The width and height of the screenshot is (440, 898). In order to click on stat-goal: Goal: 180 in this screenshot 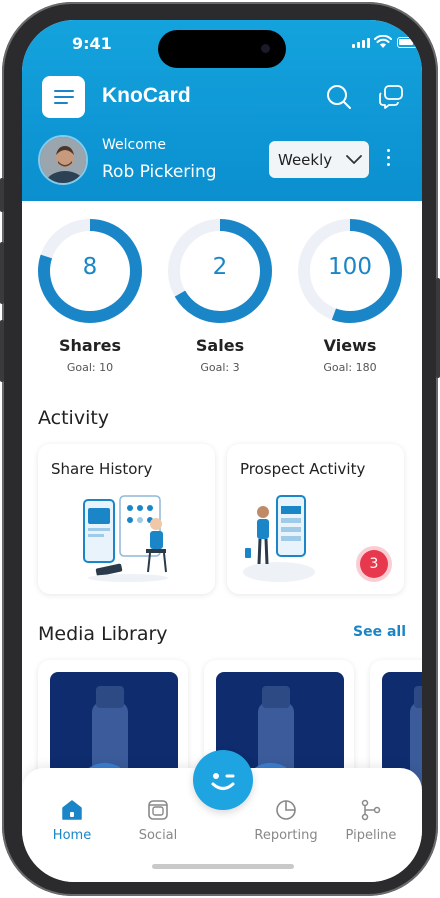, I will do `click(350, 367)`.